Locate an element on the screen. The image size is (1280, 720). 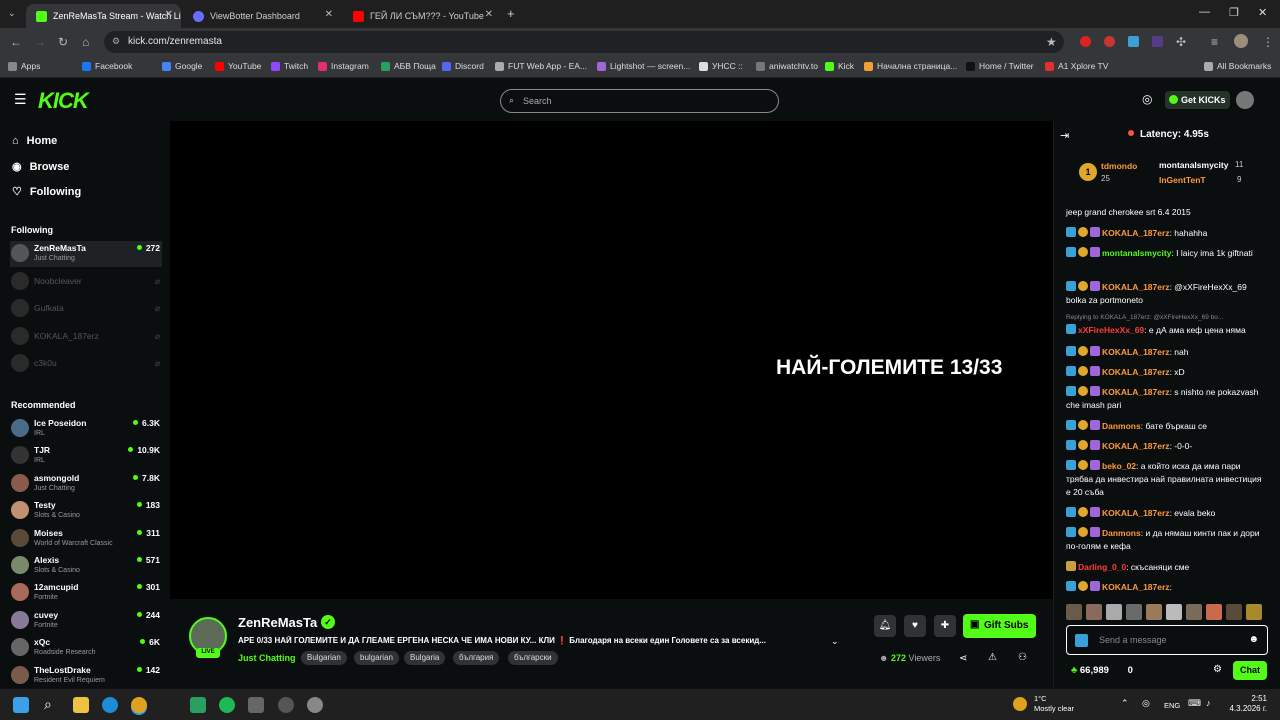
bookmark-item: Apps is located at coordinates (24, 66).